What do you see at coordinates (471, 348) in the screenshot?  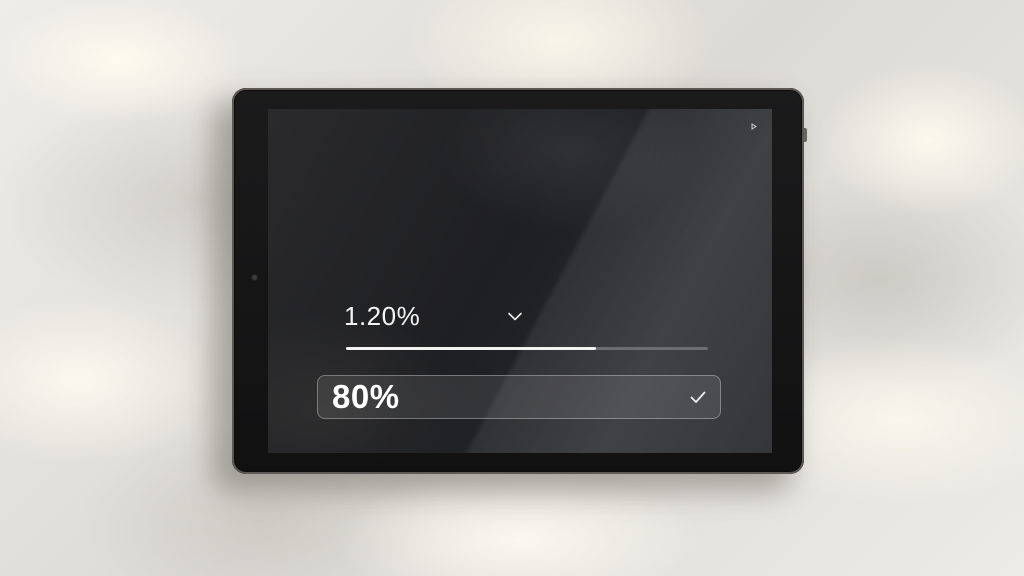 I see `progress-fill` at bounding box center [471, 348].